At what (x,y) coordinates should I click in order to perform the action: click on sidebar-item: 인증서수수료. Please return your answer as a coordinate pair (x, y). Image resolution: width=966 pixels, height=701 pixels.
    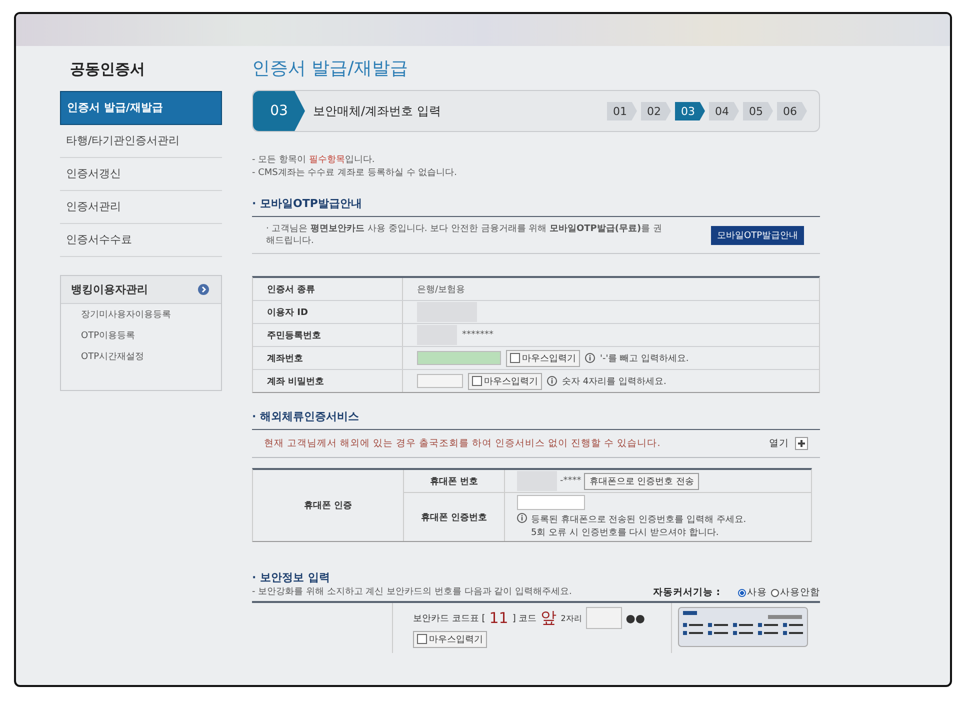
    Looking at the image, I should click on (141, 240).